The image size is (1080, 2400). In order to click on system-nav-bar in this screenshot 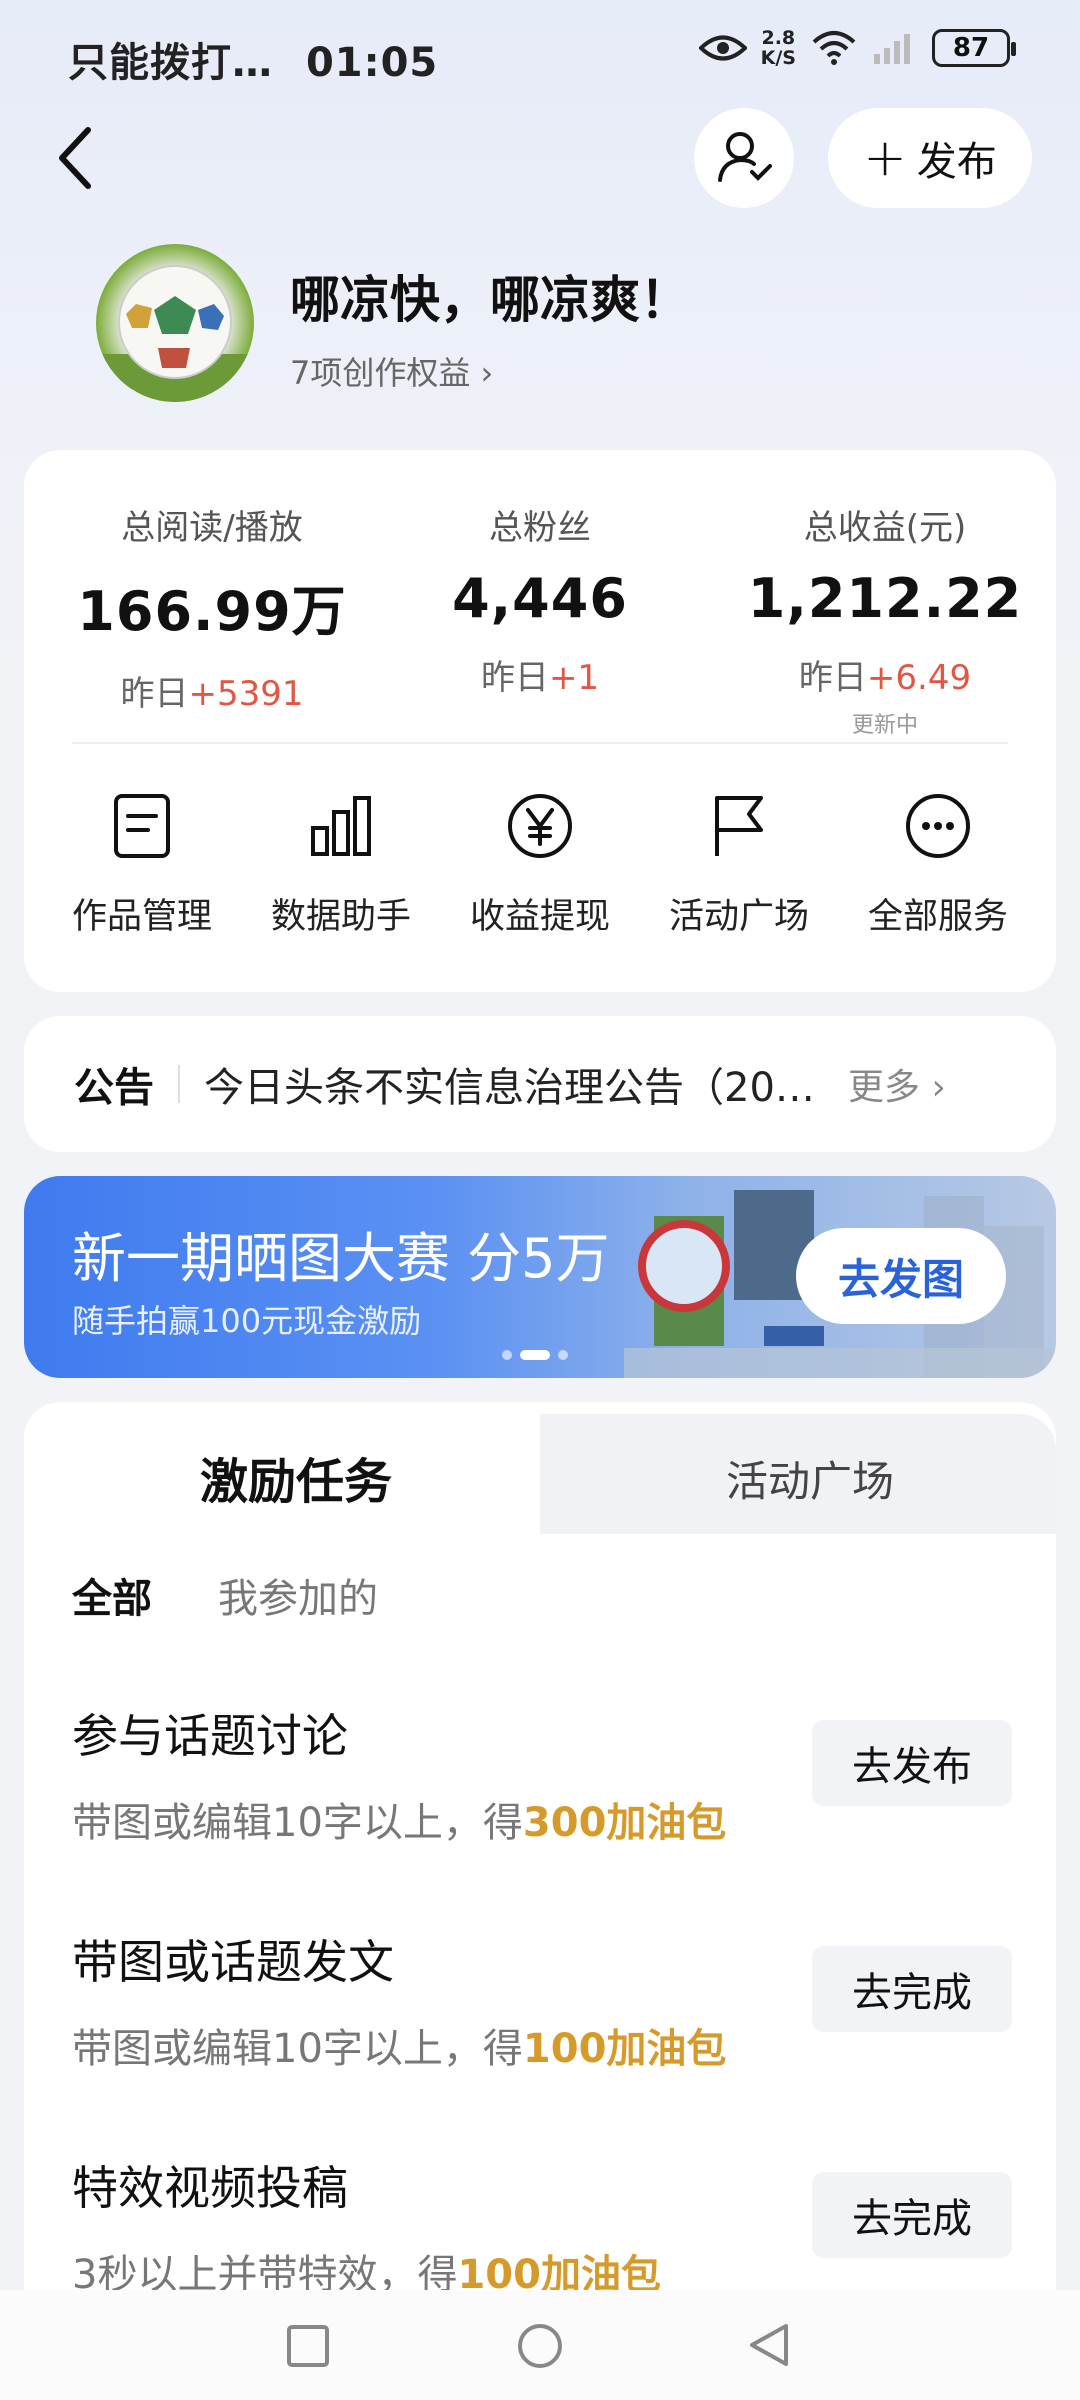, I will do `click(540, 2345)`.